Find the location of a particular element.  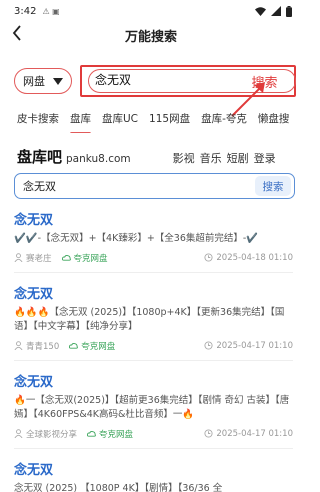

result-user: 赛老庄 is located at coordinates (33, 258).